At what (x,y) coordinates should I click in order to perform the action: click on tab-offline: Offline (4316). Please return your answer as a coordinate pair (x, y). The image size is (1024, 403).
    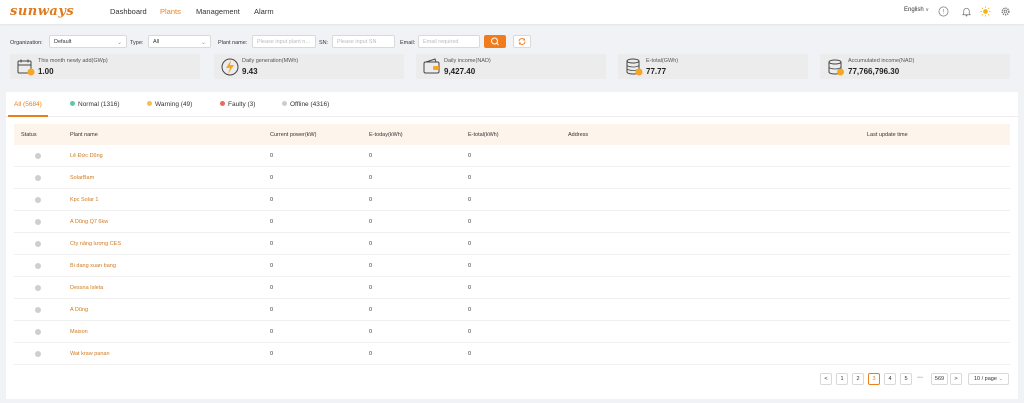
    Looking at the image, I should click on (305, 104).